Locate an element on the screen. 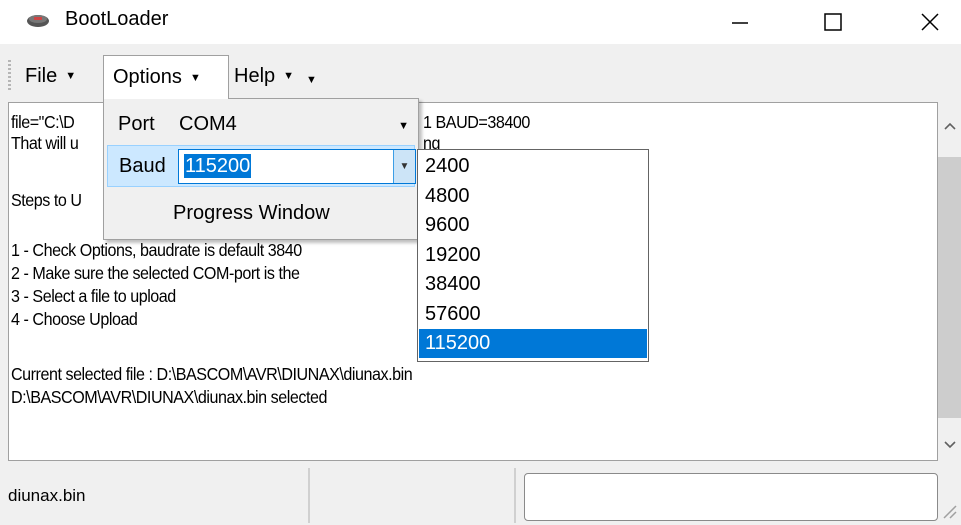 The height and width of the screenshot is (525, 961). menu-item-progress-window: Progress Window is located at coordinates (251, 213).